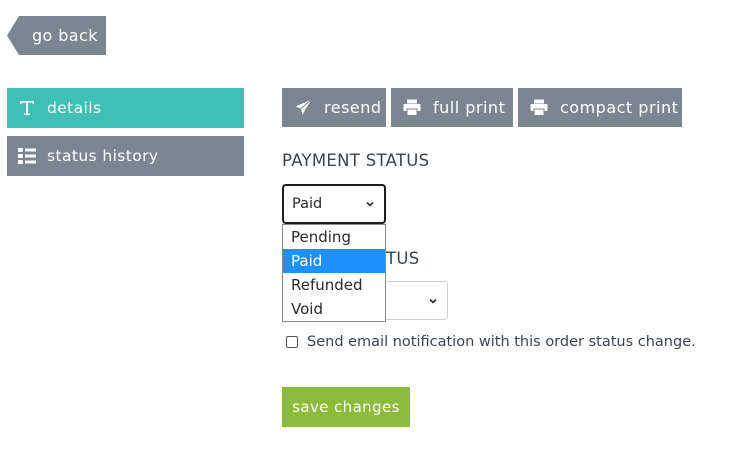 The image size is (752, 449). Describe the element at coordinates (307, 204) in the screenshot. I see `payment-status-selected: Paid` at that location.